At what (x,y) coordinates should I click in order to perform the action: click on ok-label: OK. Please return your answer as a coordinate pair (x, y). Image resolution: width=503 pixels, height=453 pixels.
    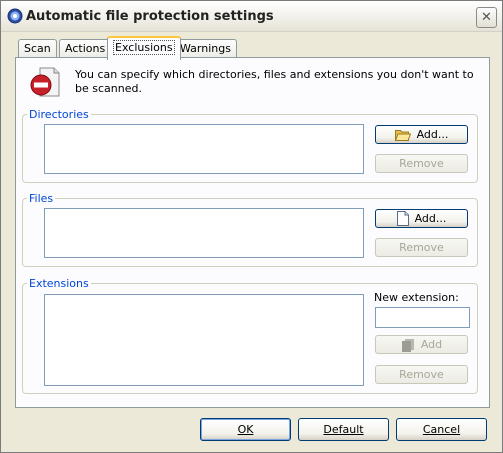
    Looking at the image, I should click on (245, 429).